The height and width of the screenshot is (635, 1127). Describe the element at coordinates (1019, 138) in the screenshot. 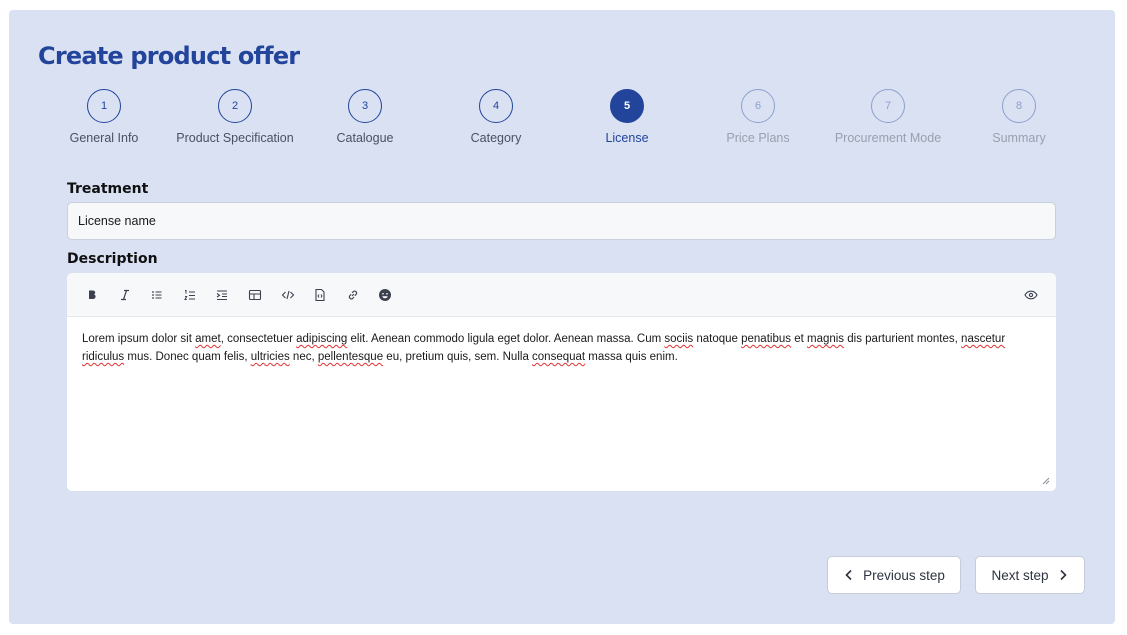

I see `step-label: Summary` at that location.